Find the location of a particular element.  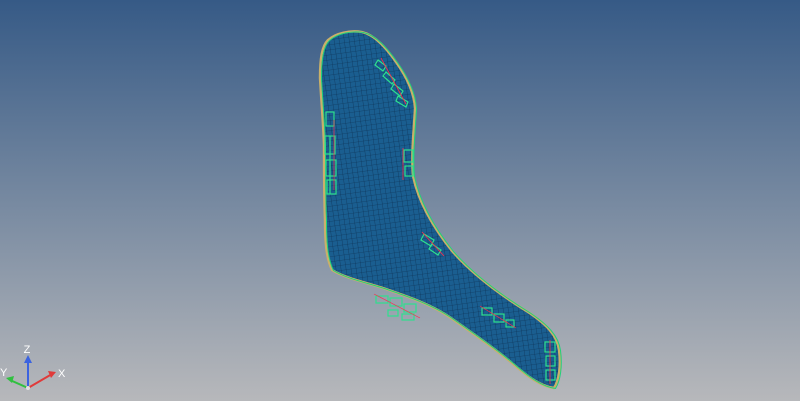

y-axis-label: Y is located at coordinates (4, 373).